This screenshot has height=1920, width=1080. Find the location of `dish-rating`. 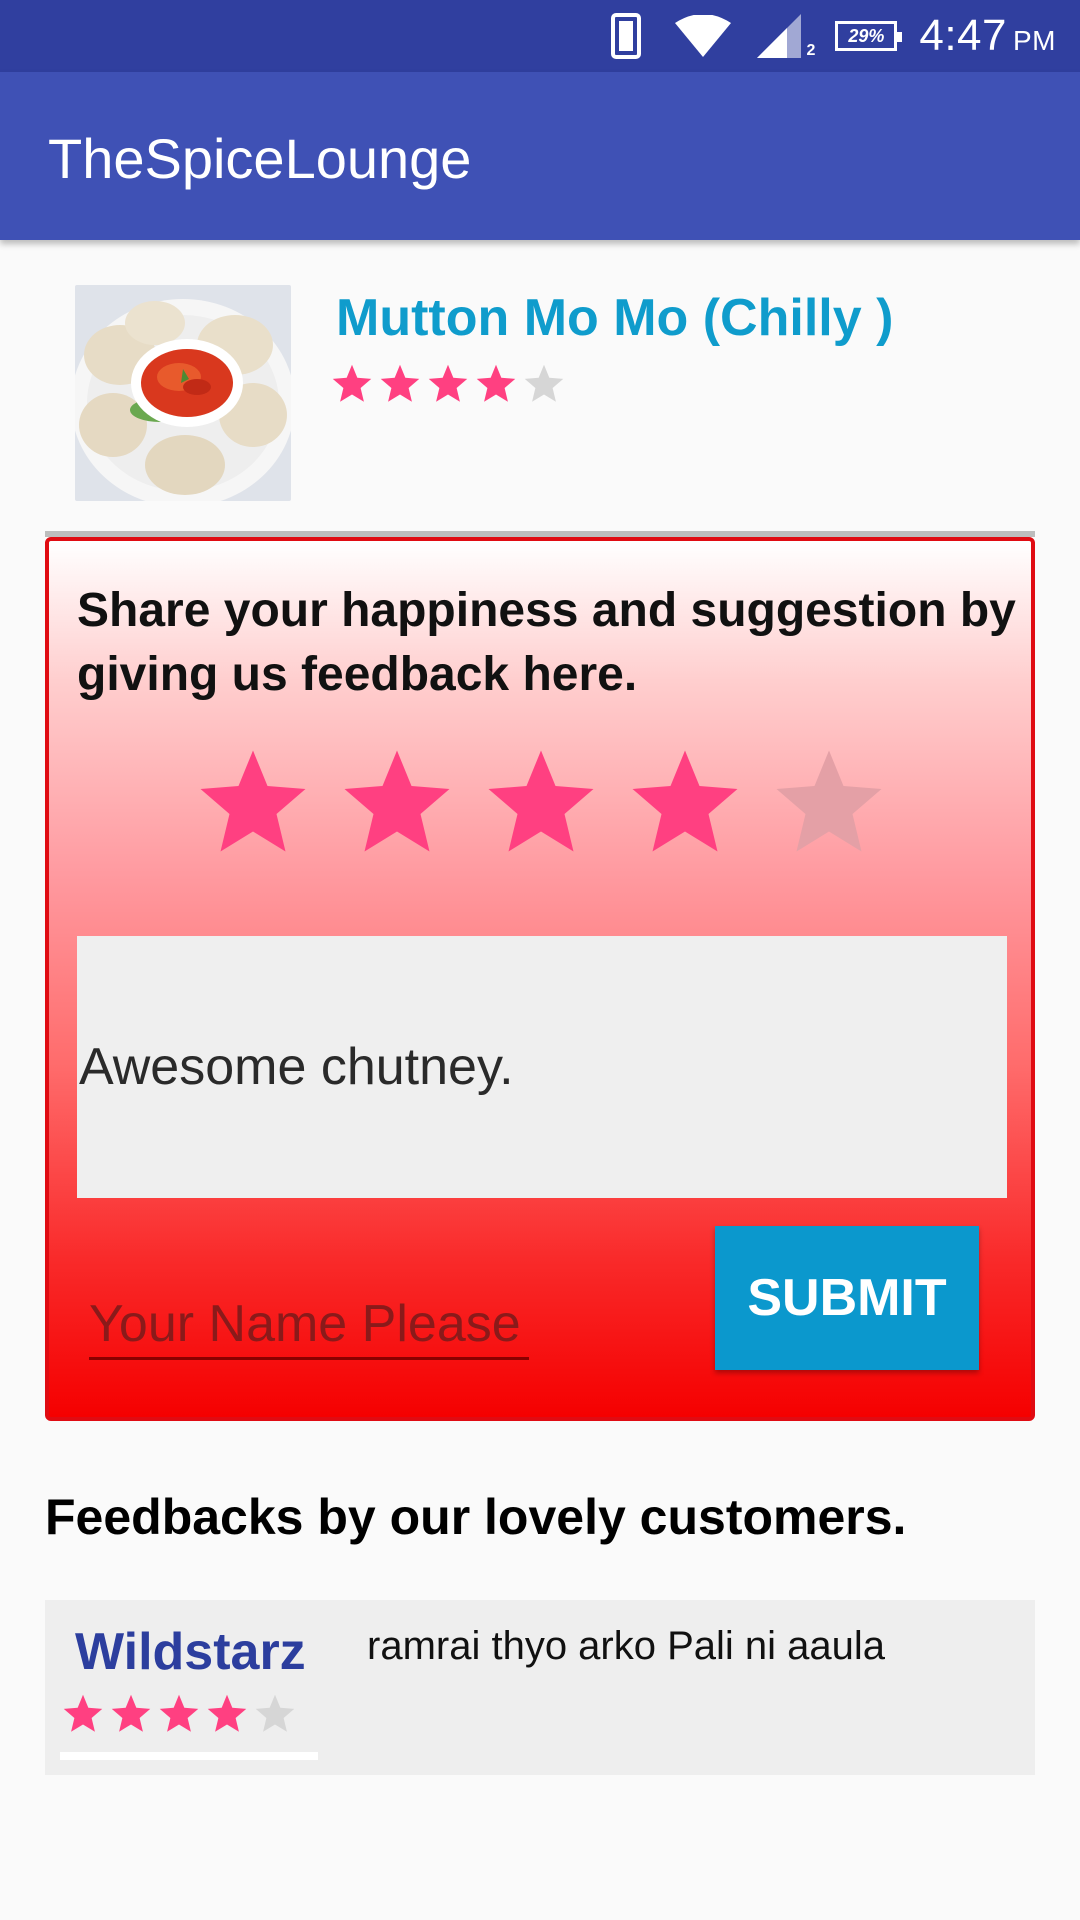

dish-rating is located at coordinates (448, 384).